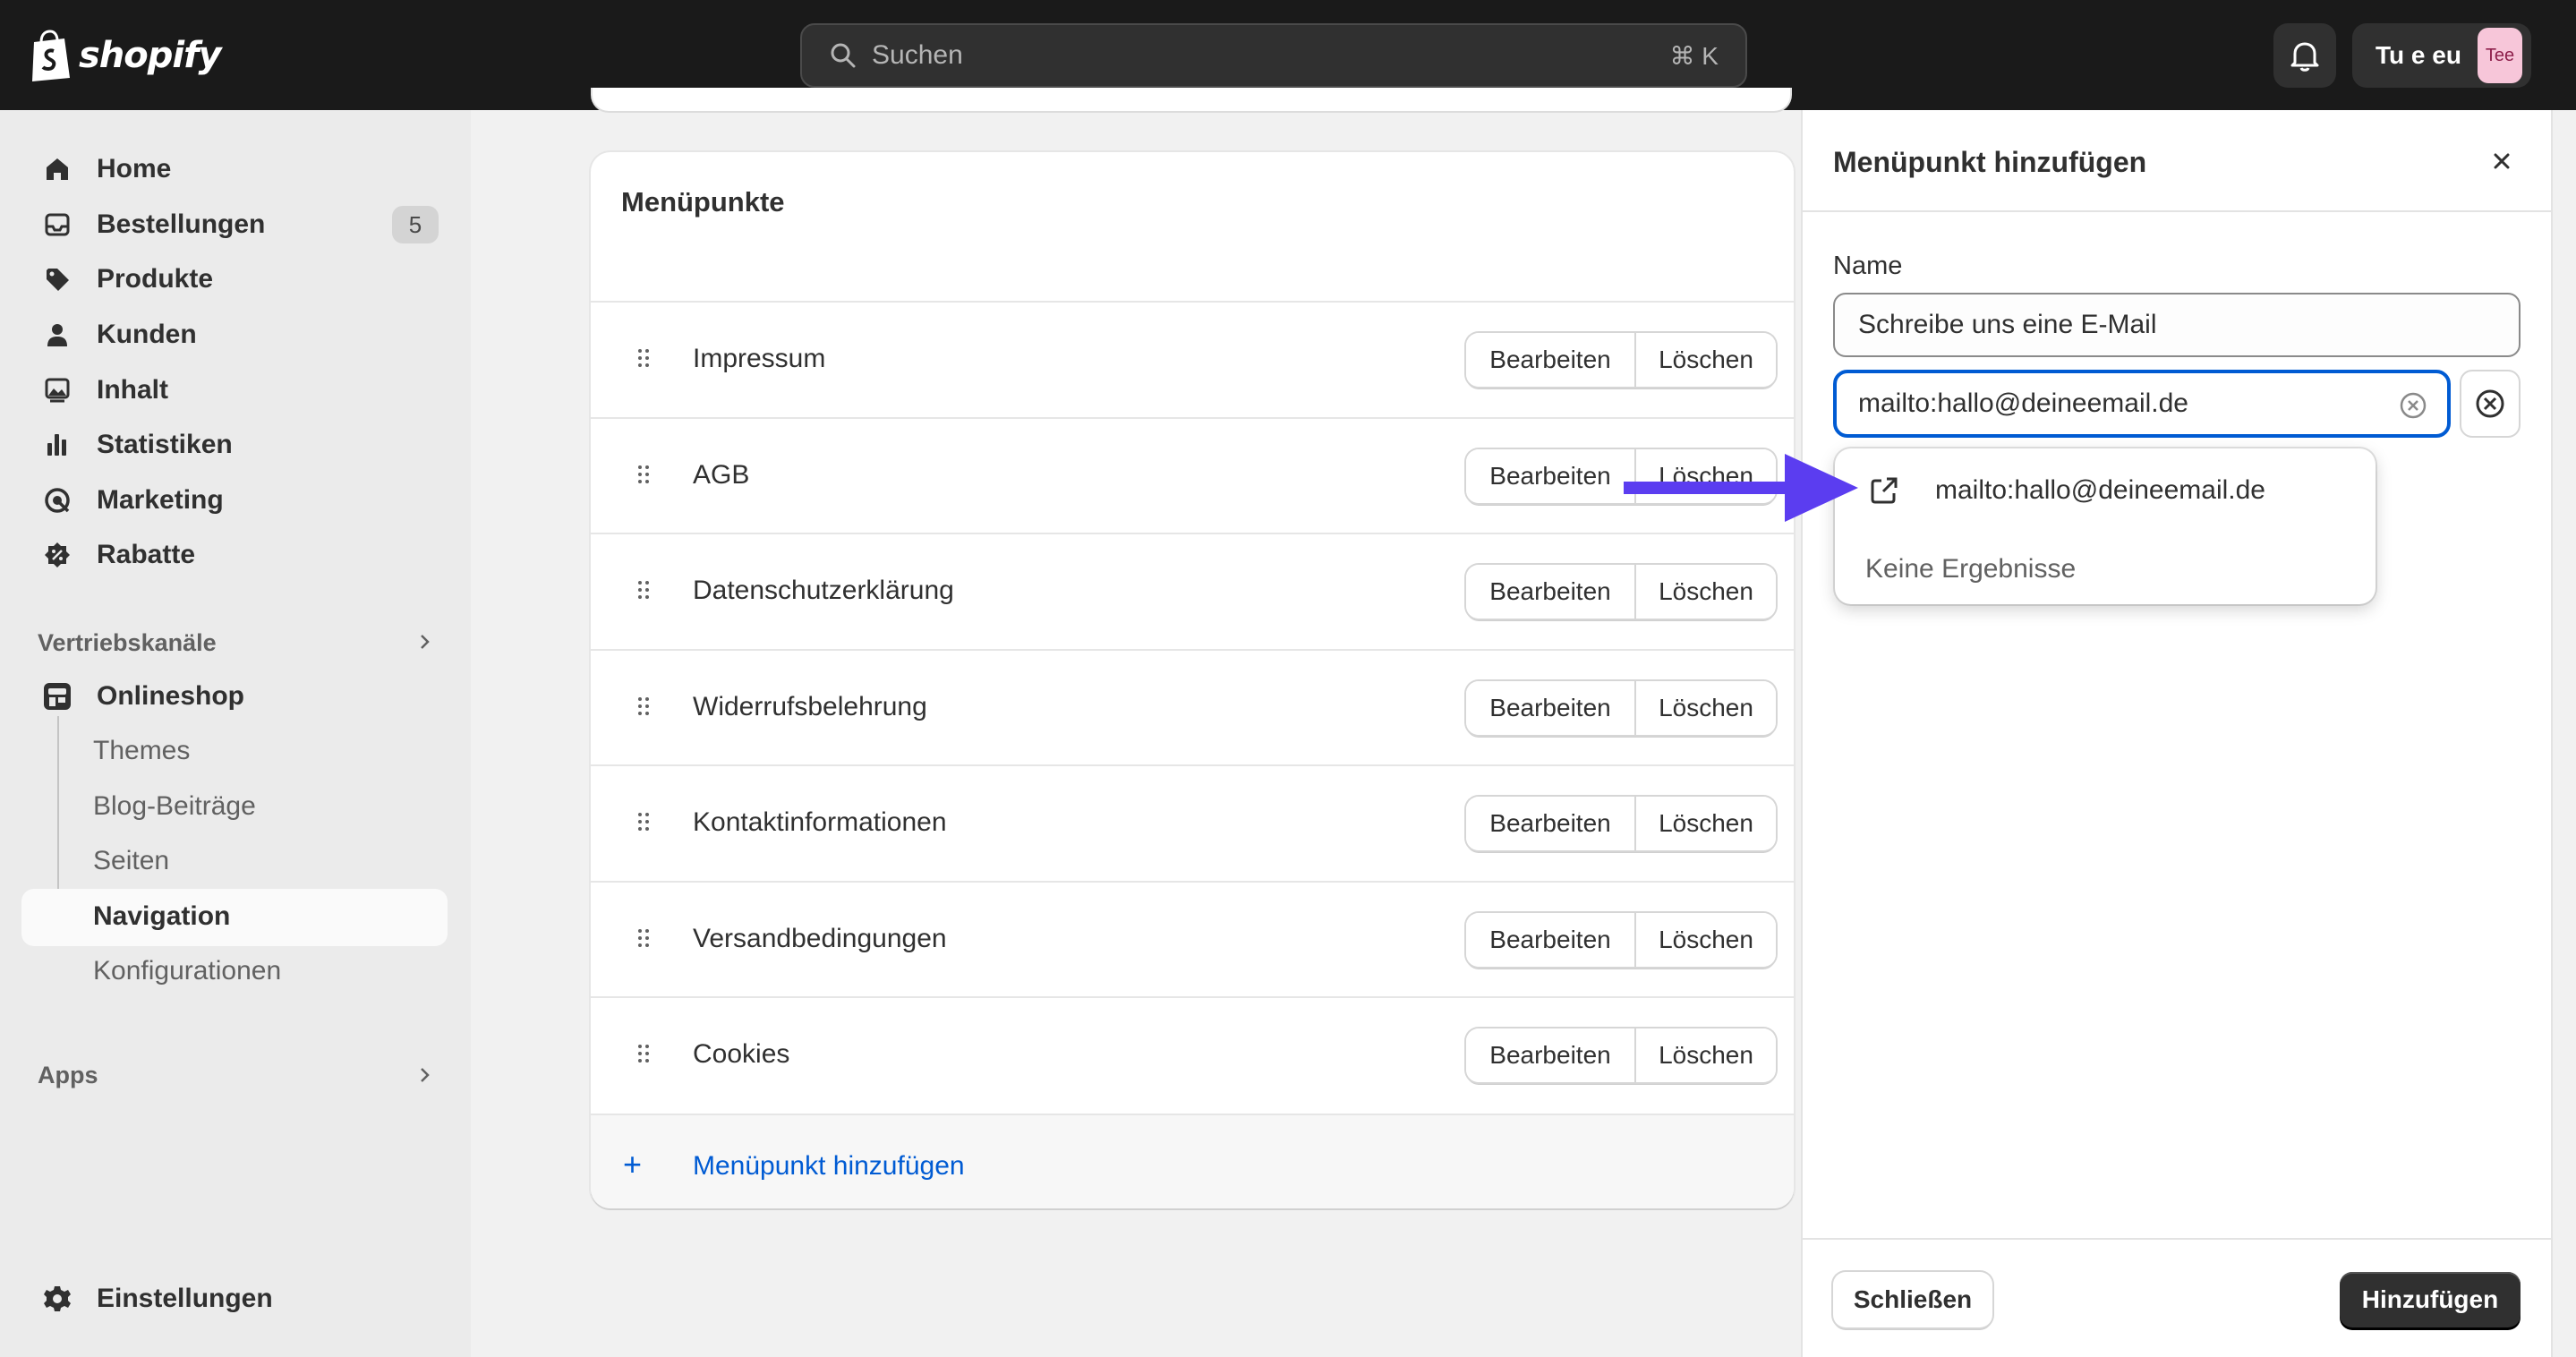  Describe the element at coordinates (741, 1054) in the screenshot. I see `menu-item-label: Cookies` at that location.